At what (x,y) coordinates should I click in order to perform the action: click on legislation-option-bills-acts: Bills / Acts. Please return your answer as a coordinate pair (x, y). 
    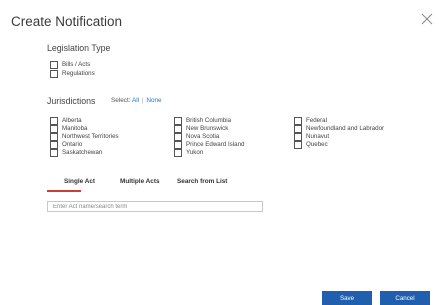
    Looking at the image, I should click on (70, 65).